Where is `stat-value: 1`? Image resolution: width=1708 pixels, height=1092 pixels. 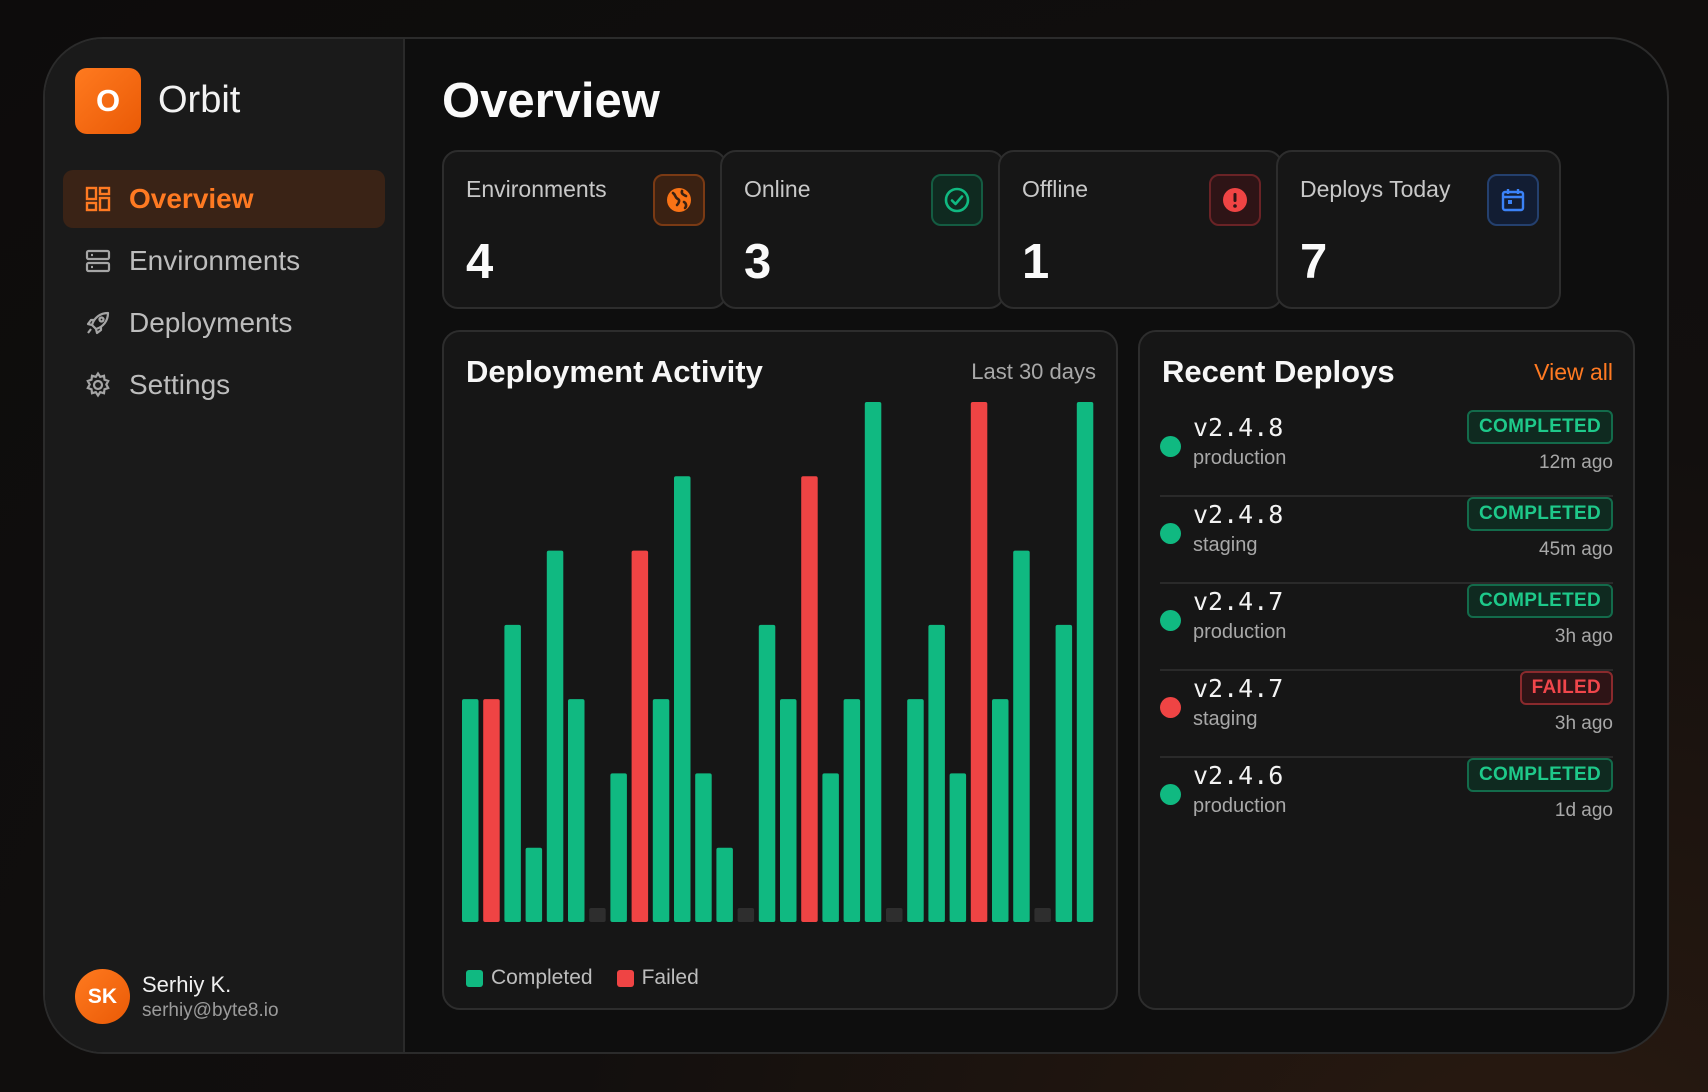 stat-value: 1 is located at coordinates (1036, 262).